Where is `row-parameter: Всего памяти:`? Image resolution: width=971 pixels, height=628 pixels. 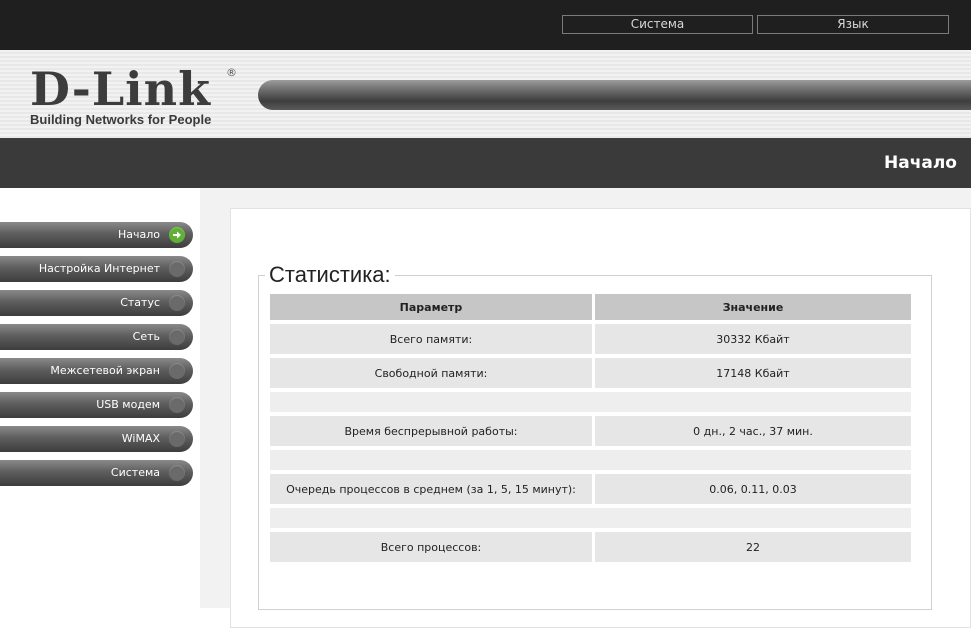
row-parameter: Всего памяти: is located at coordinates (432, 339).